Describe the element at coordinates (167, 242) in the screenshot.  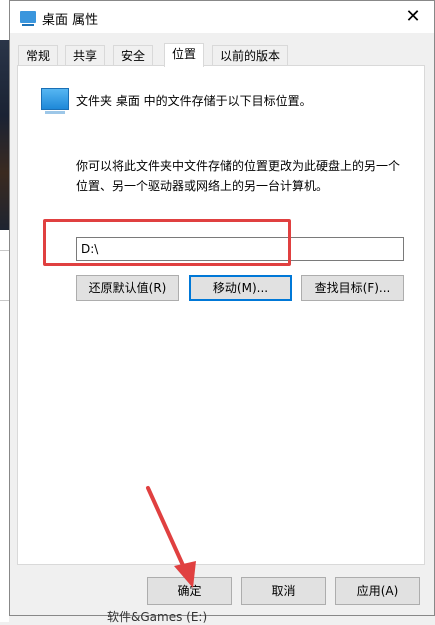
I see `annotation-highlight-box` at that location.